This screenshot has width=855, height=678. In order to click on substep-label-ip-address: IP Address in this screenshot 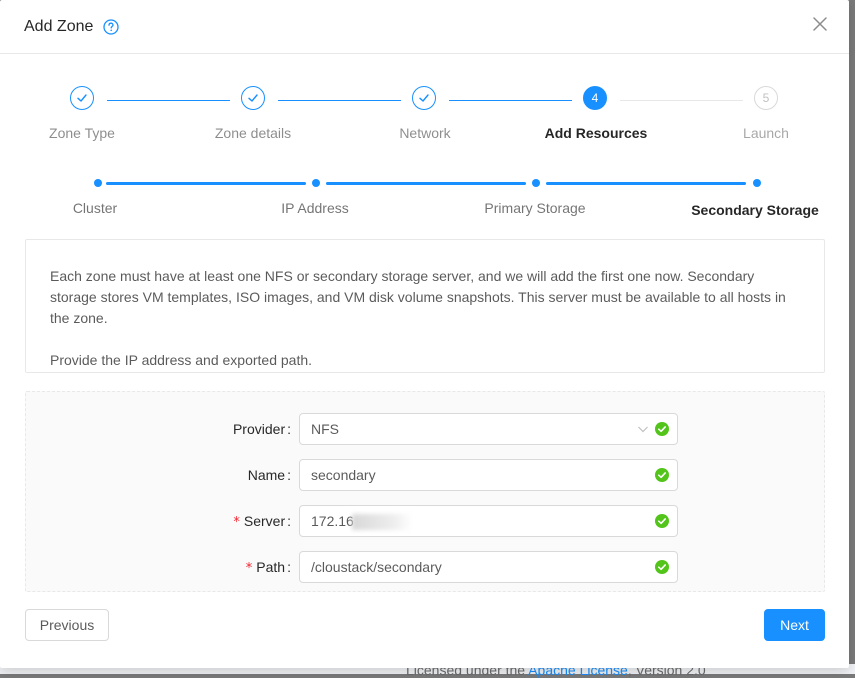, I will do `click(315, 208)`.